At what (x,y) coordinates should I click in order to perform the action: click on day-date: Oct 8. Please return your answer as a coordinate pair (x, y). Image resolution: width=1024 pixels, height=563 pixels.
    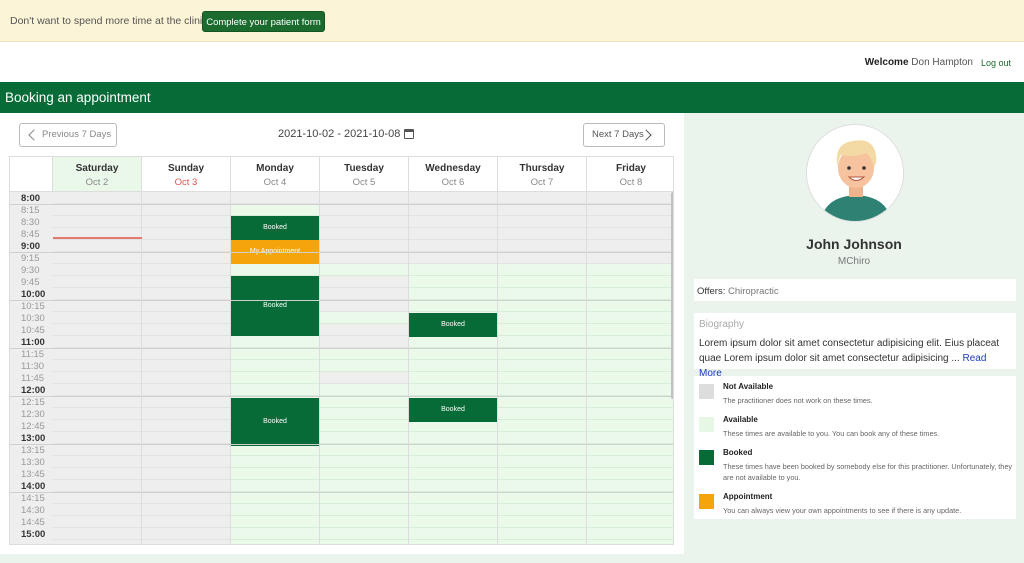
    Looking at the image, I should click on (631, 182).